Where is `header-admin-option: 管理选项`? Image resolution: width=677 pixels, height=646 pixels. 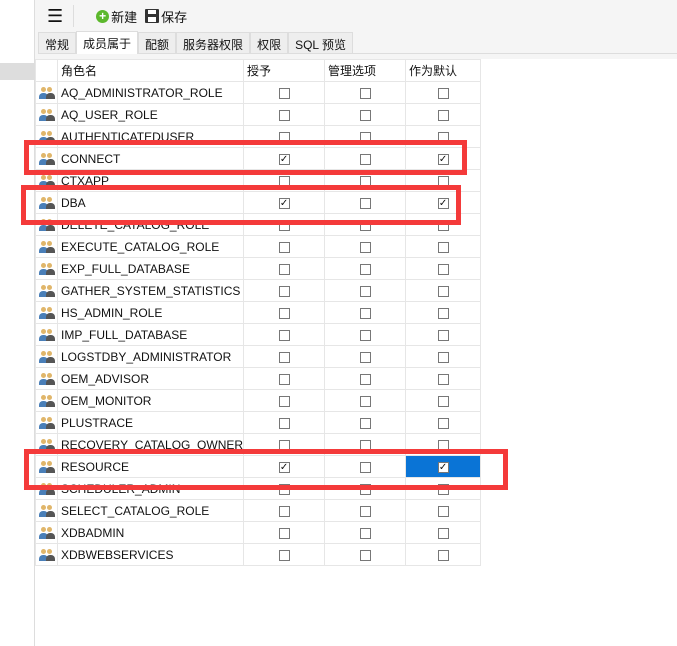 header-admin-option: 管理选项 is located at coordinates (365, 70).